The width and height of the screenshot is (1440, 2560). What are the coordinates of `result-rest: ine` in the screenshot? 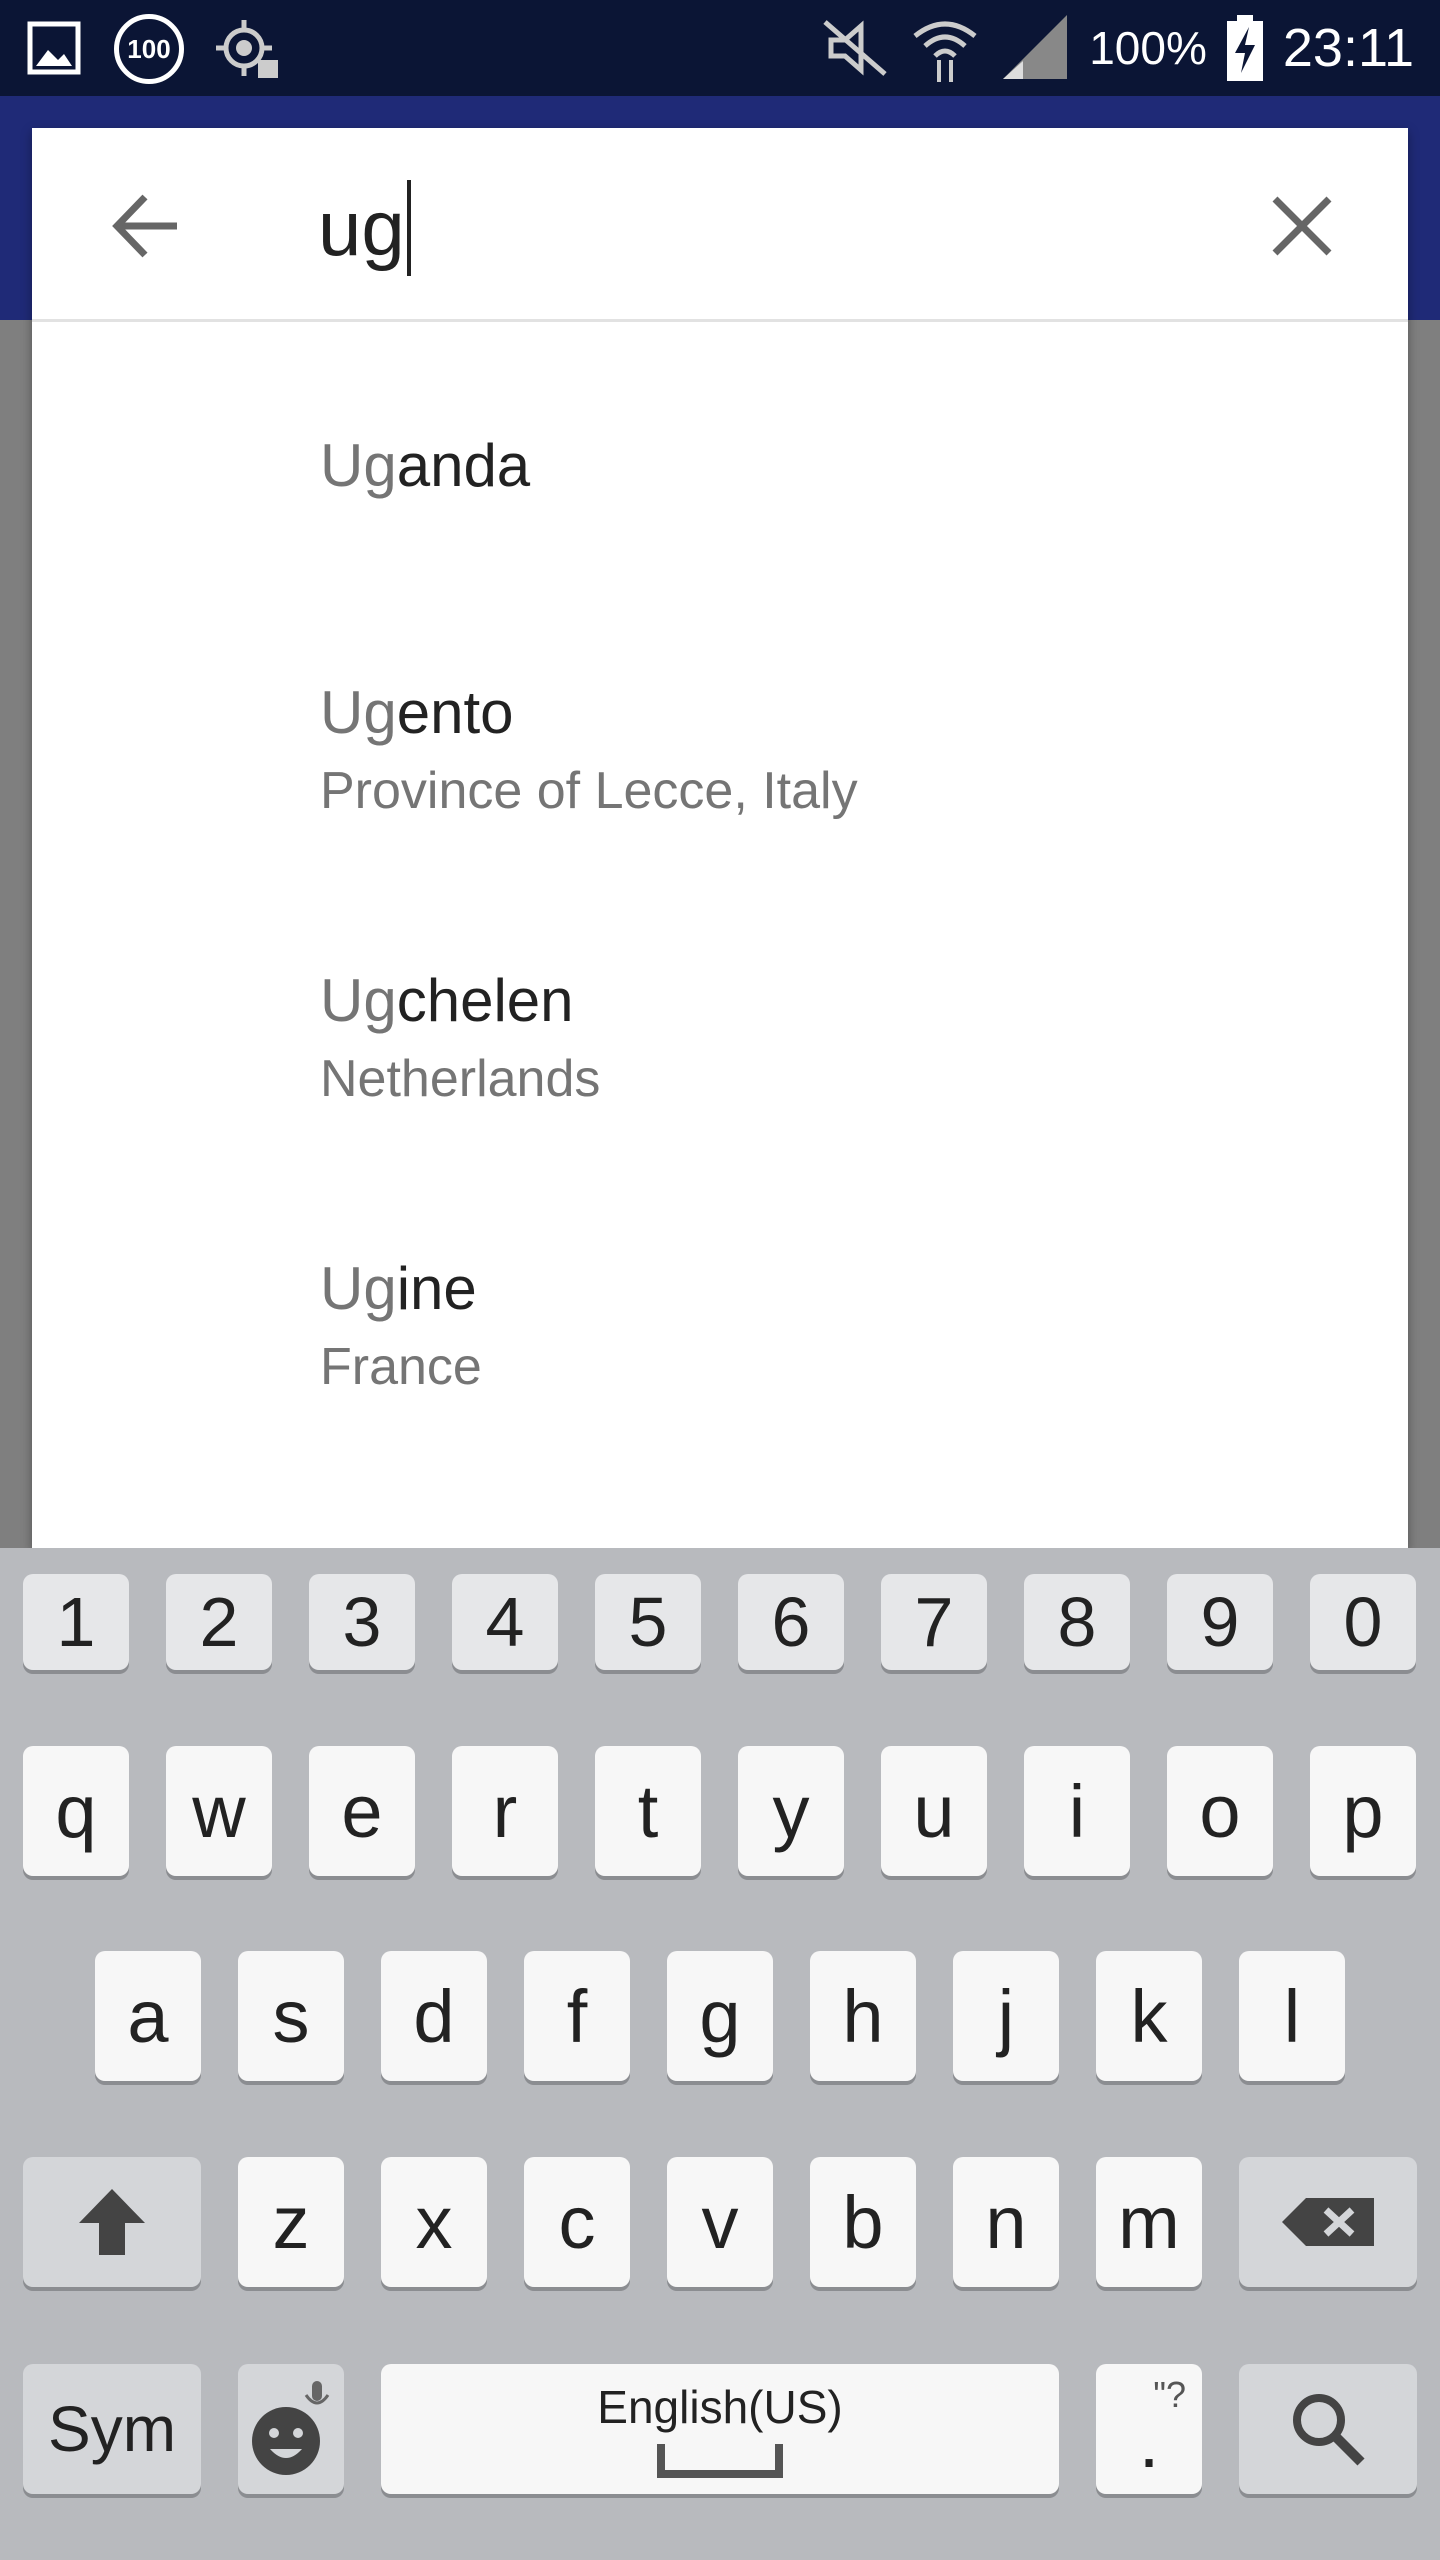 It's located at (436, 1288).